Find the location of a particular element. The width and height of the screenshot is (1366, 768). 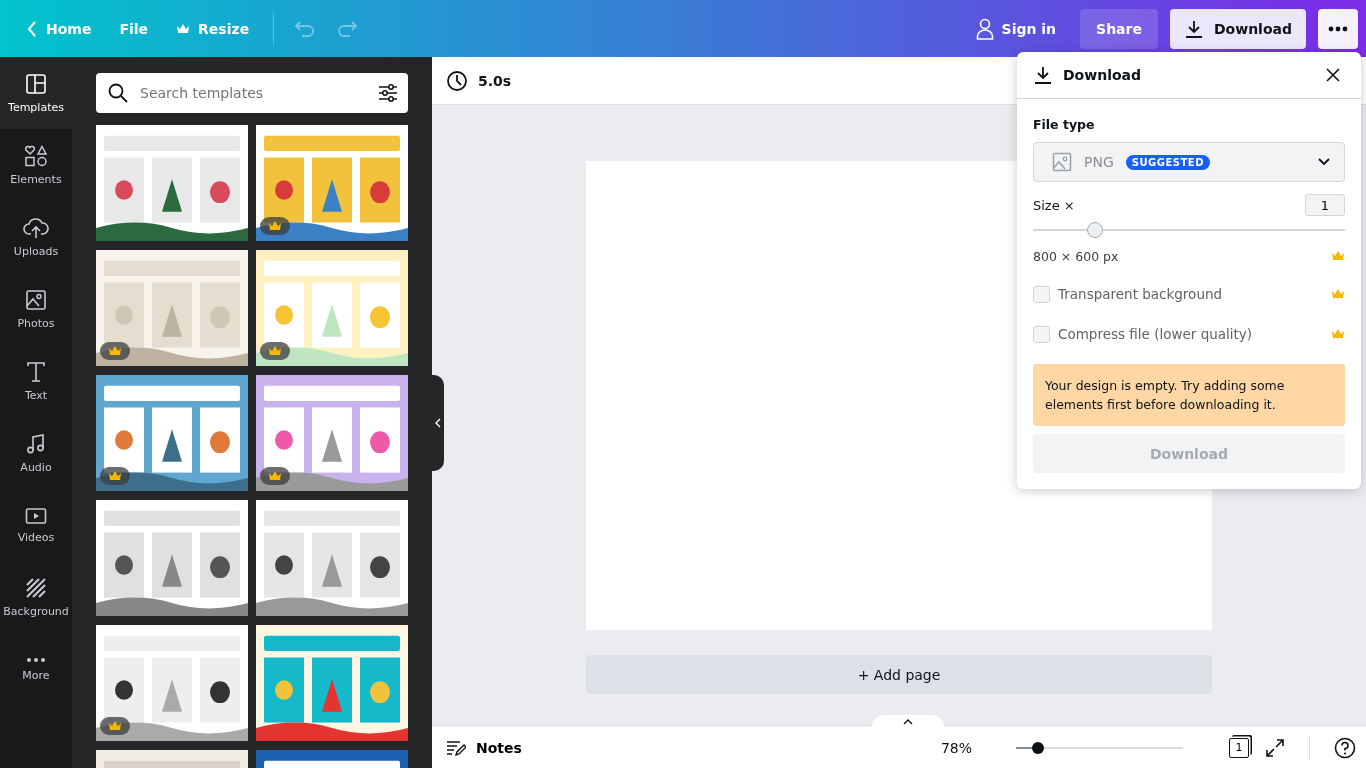

sidebar-item: Photos is located at coordinates (36, 309).